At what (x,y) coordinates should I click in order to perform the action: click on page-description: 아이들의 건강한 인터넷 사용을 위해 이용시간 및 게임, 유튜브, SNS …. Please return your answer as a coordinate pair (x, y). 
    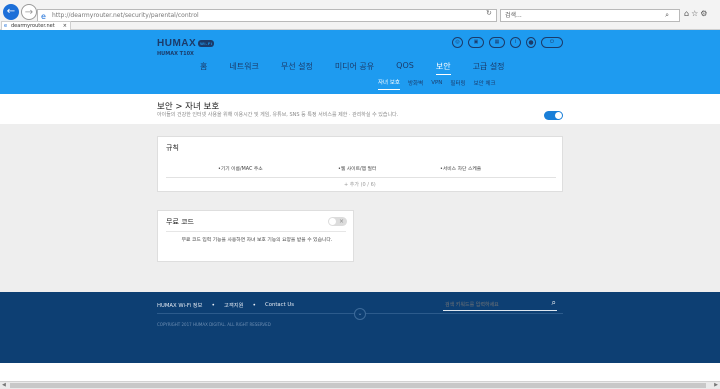
    Looking at the image, I should click on (278, 115).